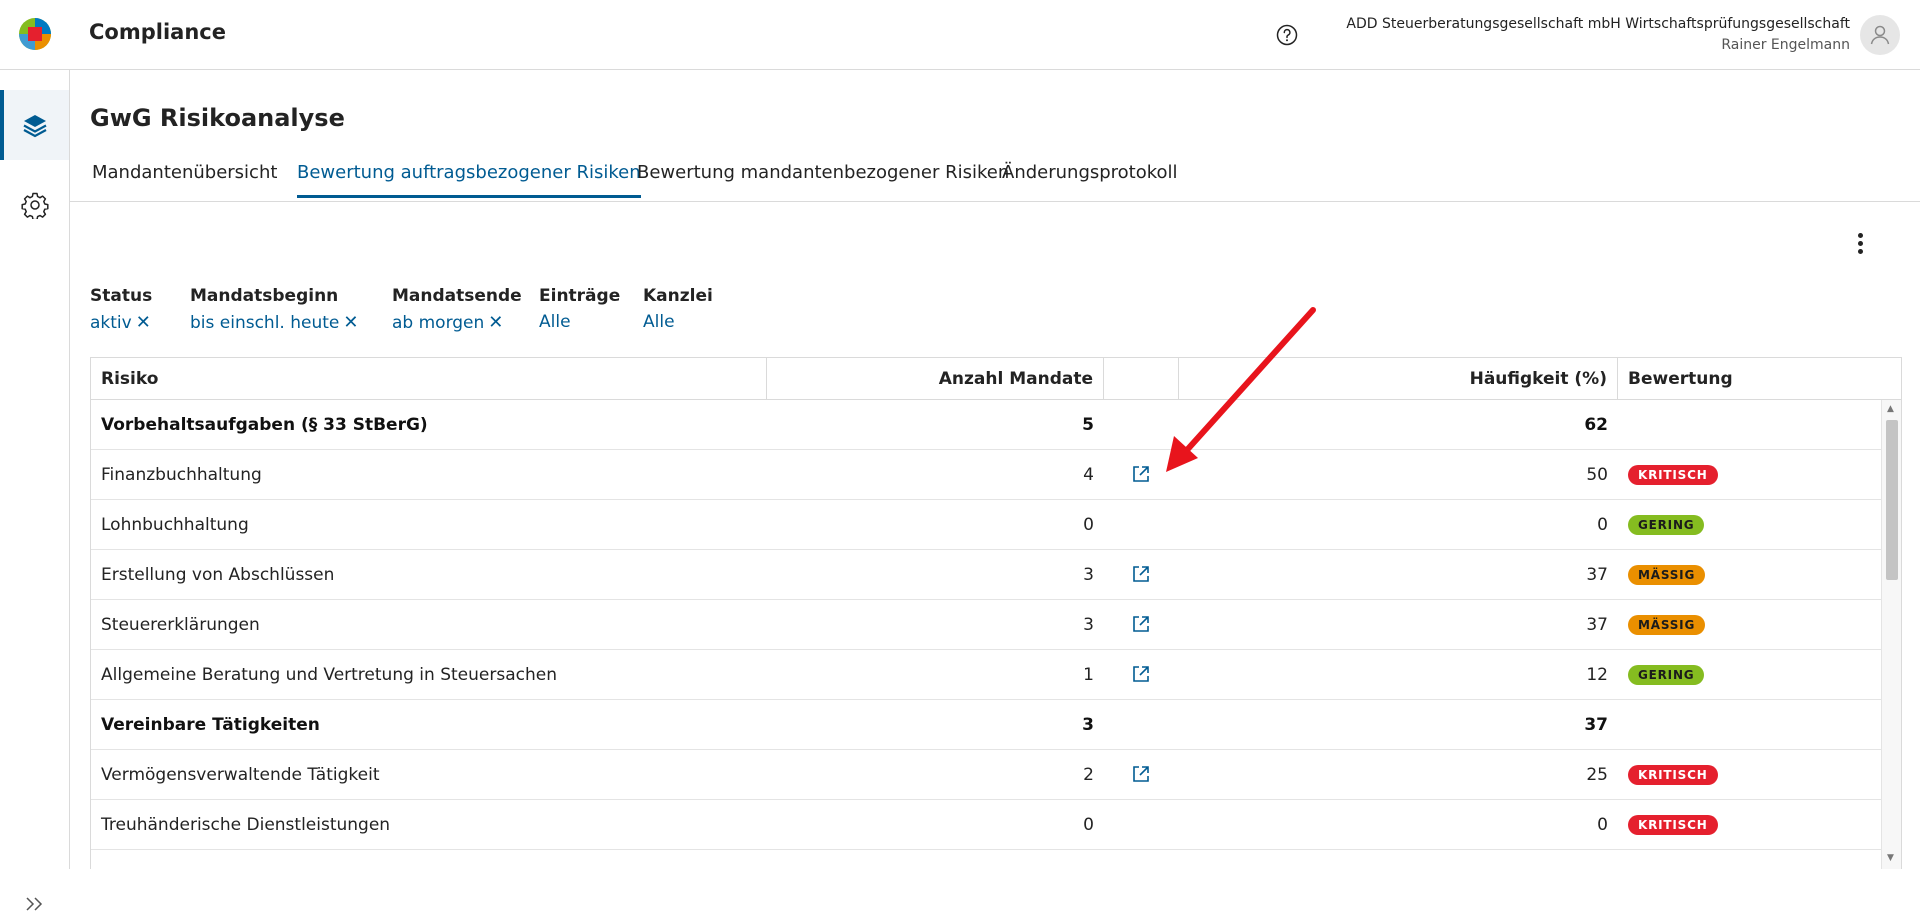 The width and height of the screenshot is (1920, 918). What do you see at coordinates (121, 296) in the screenshot?
I see `filter-label: Status` at bounding box center [121, 296].